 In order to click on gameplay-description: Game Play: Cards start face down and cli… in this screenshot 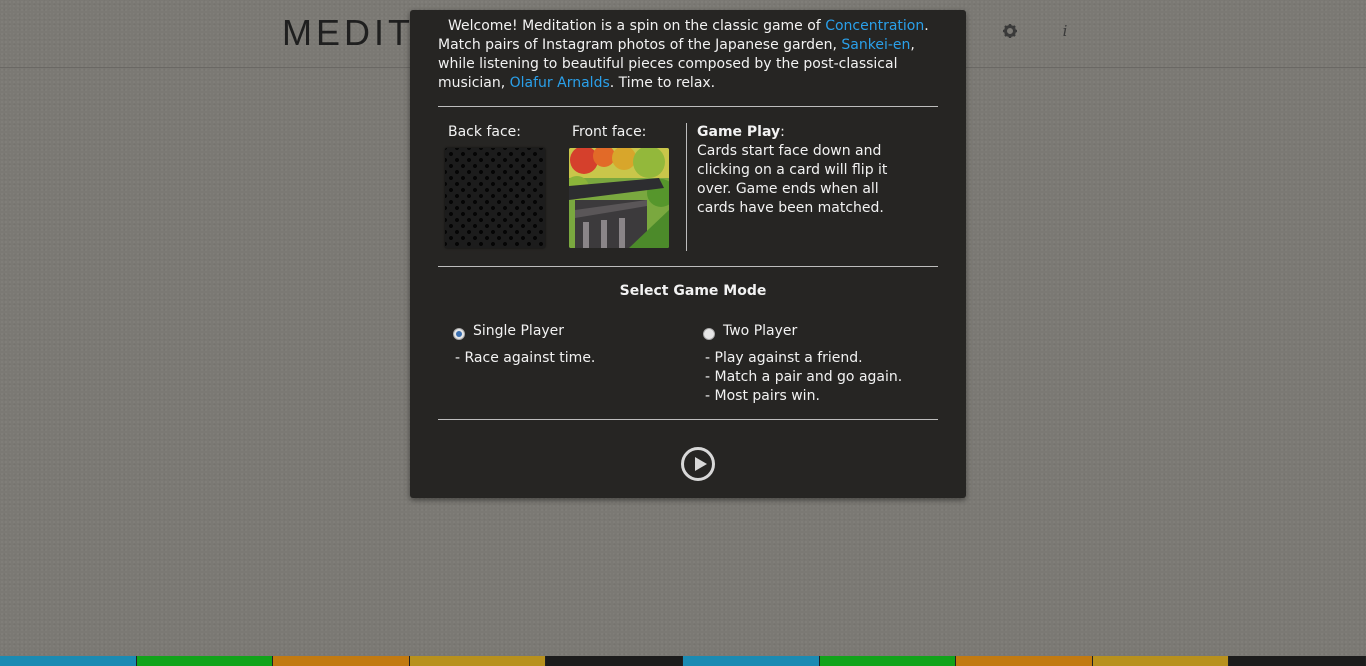, I will do `click(797, 170)`.